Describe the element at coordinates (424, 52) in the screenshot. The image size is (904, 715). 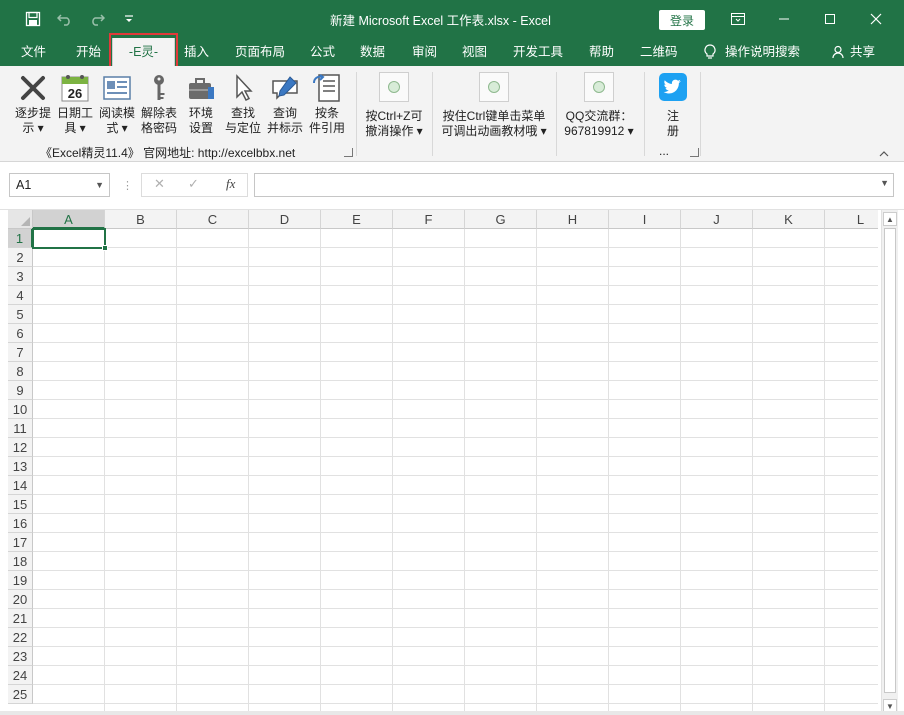
I see `tab-review: 审阅` at that location.